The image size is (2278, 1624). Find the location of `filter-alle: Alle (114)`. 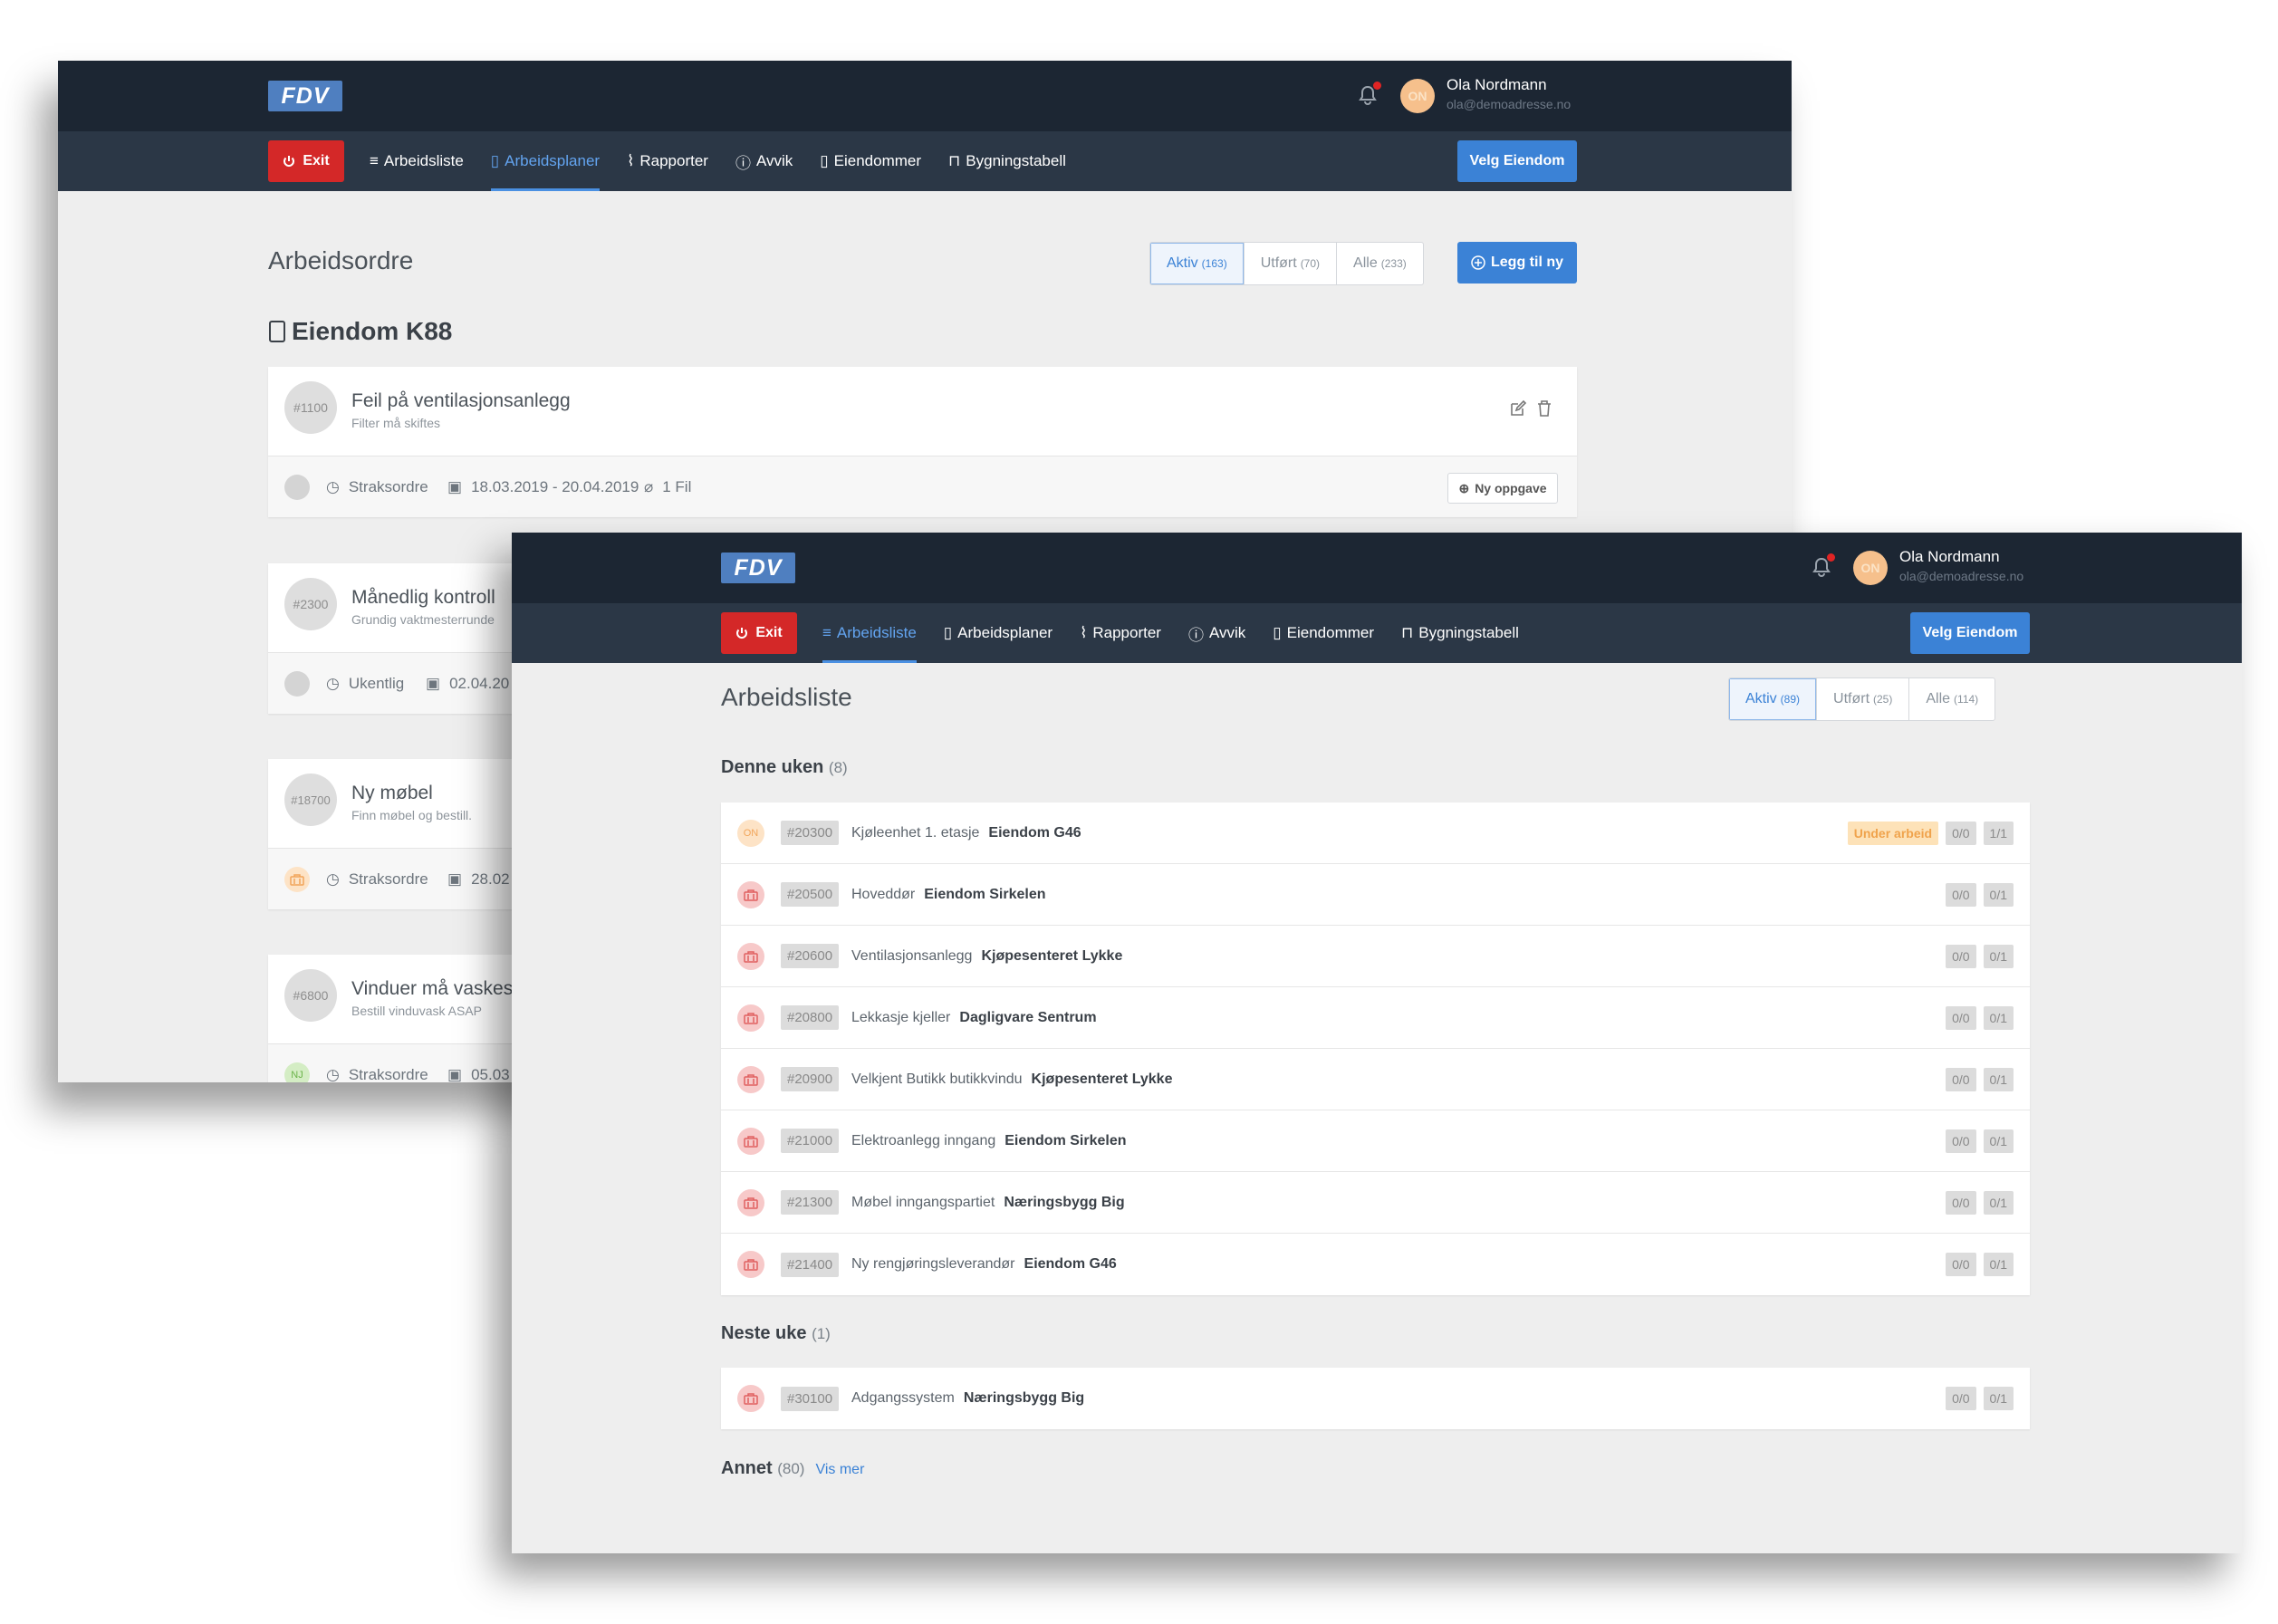

filter-alle: Alle (114) is located at coordinates (1951, 699).